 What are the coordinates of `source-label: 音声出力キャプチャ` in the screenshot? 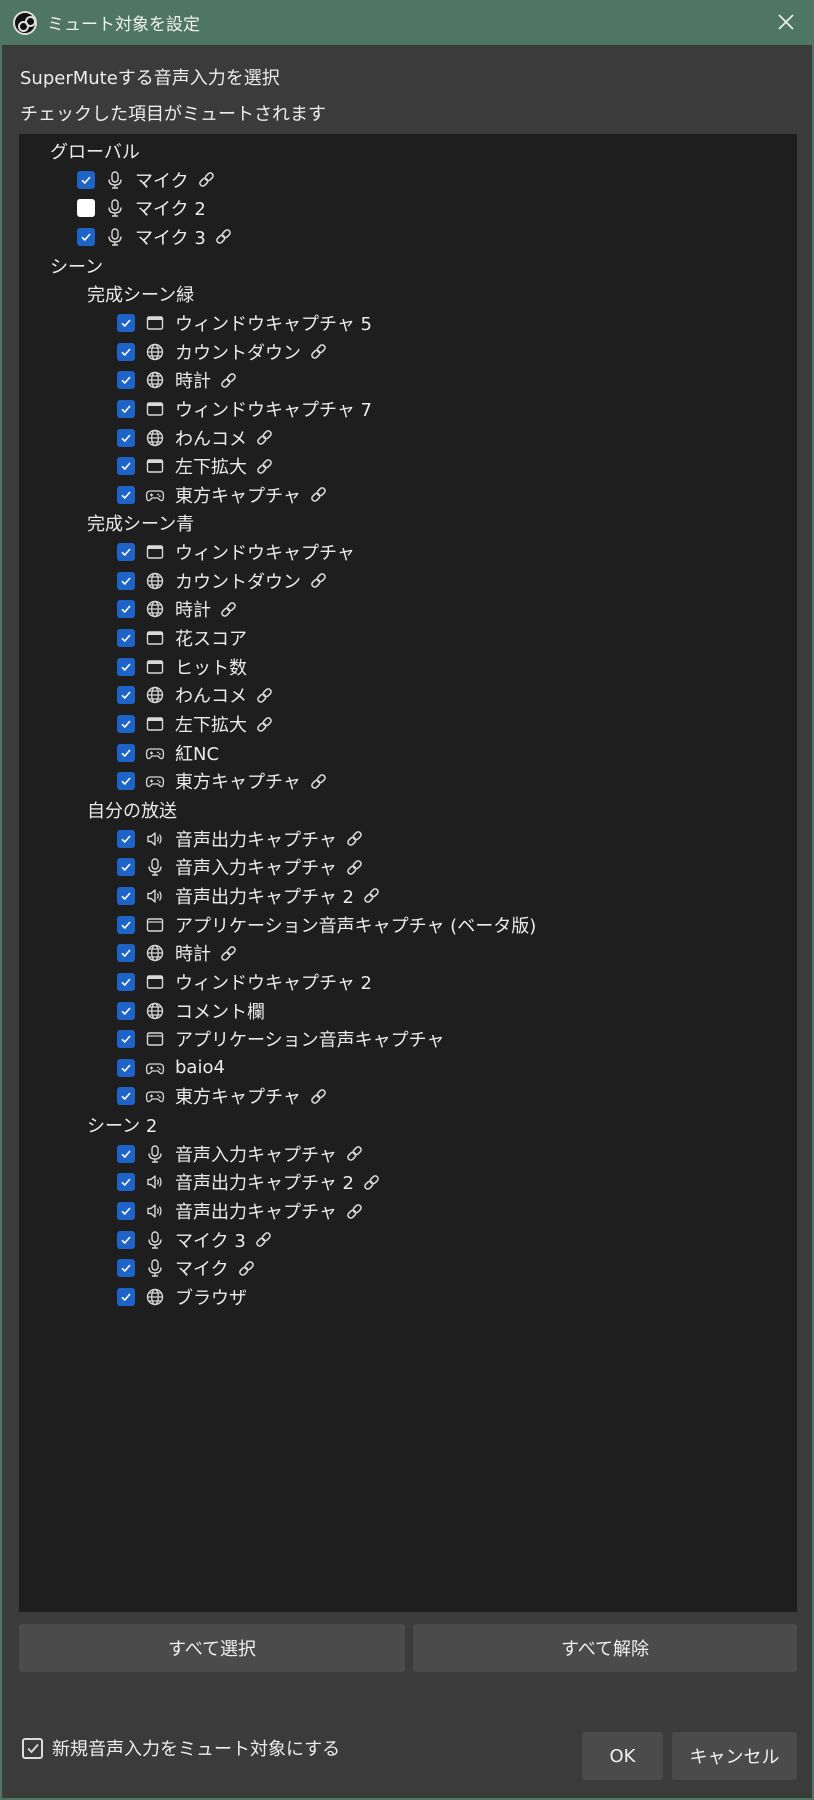 It's located at (256, 840).